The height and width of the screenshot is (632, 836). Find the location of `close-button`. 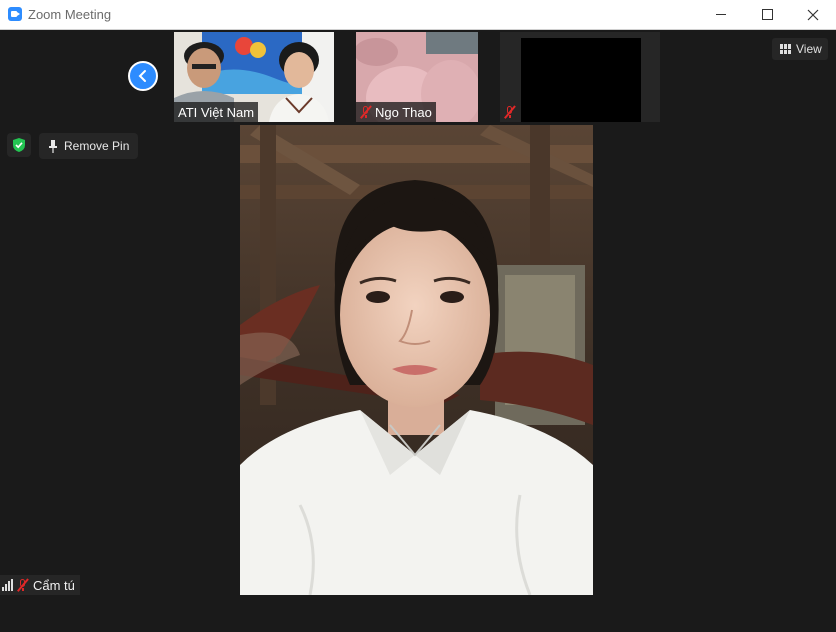

close-button is located at coordinates (813, 14).